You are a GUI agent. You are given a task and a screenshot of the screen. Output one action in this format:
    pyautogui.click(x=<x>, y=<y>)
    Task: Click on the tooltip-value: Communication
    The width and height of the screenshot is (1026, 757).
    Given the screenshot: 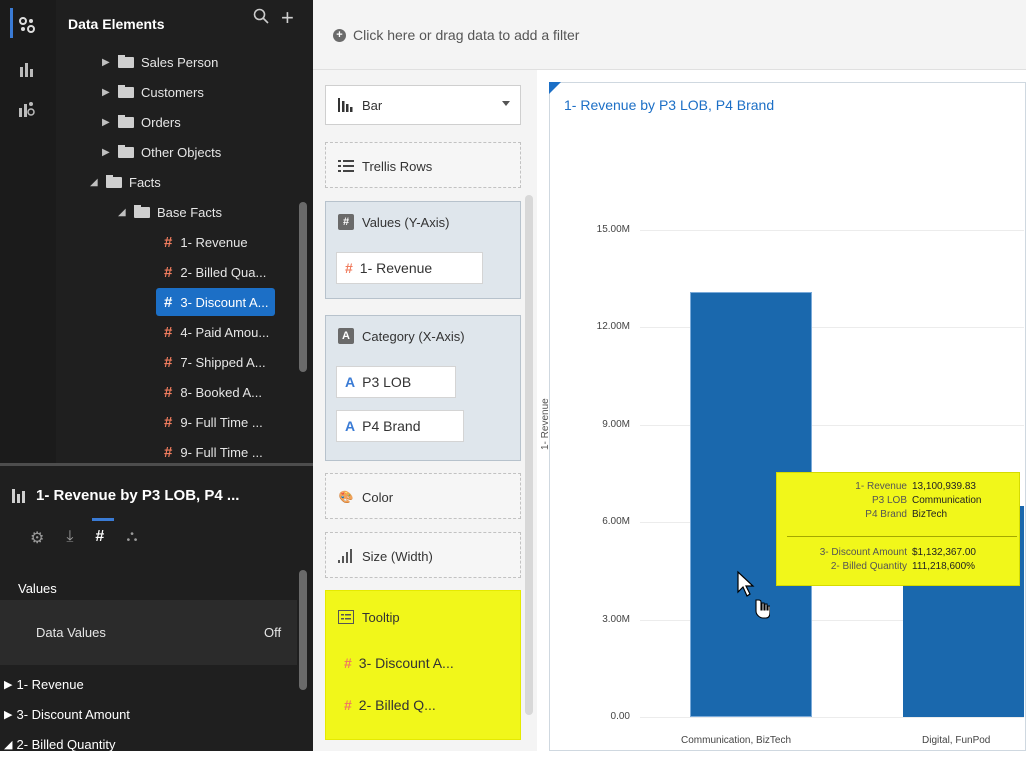 What is the action you would take?
    pyautogui.click(x=947, y=500)
    